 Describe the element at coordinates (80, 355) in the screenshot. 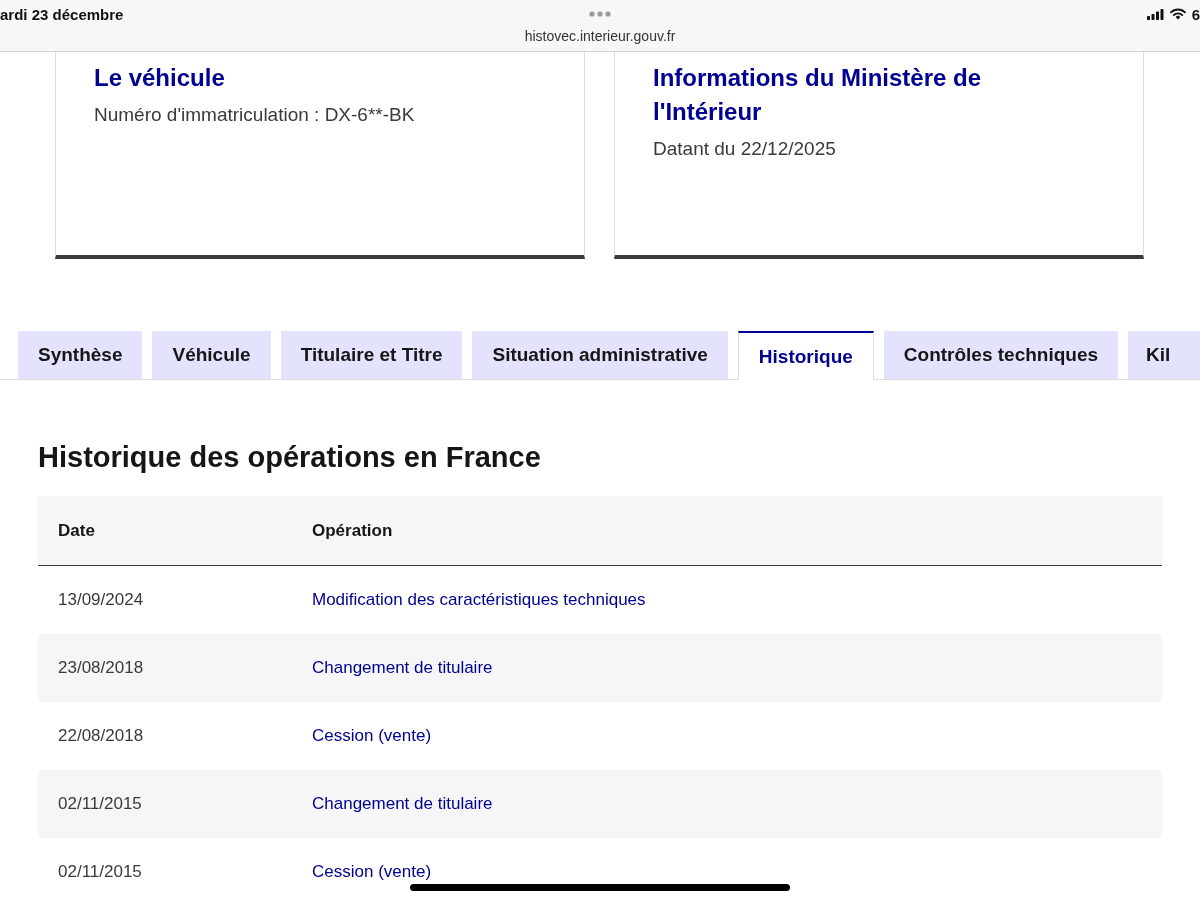

I see `tab: Synthèse` at that location.